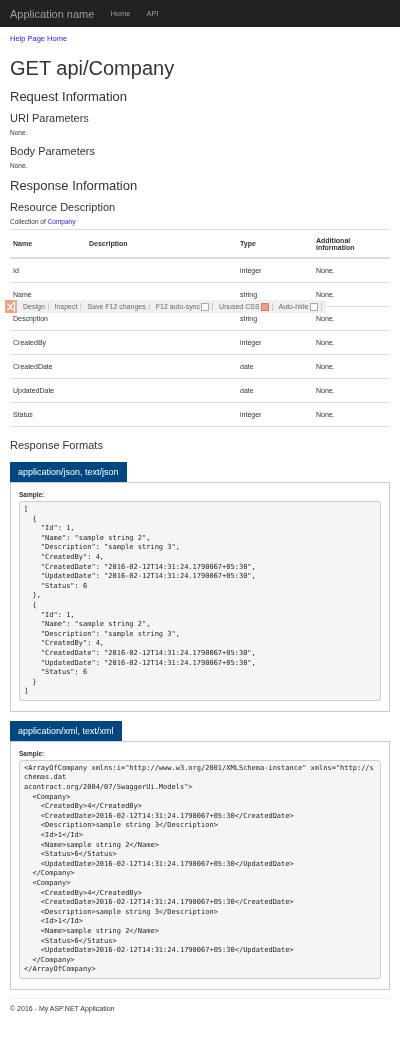  Describe the element at coordinates (63, 207) in the screenshot. I see `subsection-heading: Resource Description` at that location.